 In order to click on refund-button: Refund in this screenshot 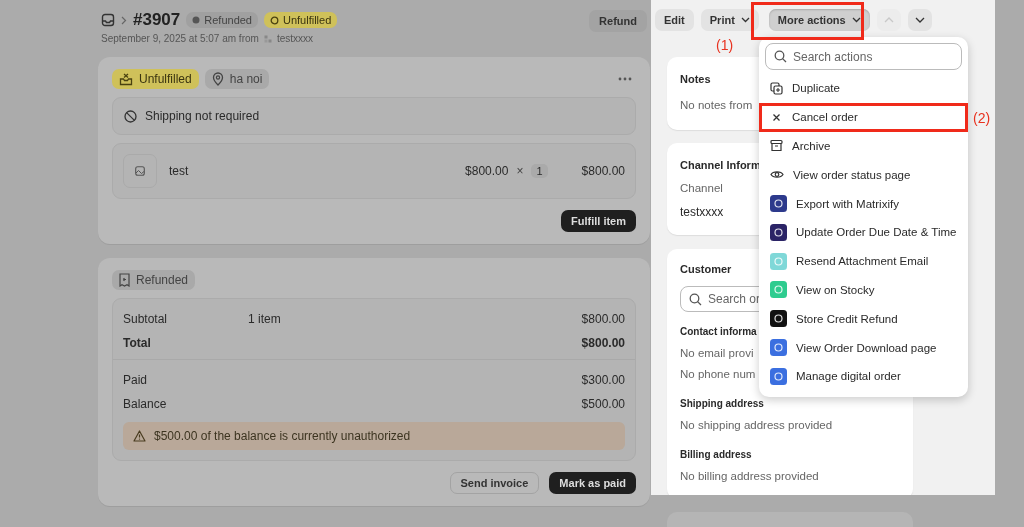, I will do `click(618, 21)`.